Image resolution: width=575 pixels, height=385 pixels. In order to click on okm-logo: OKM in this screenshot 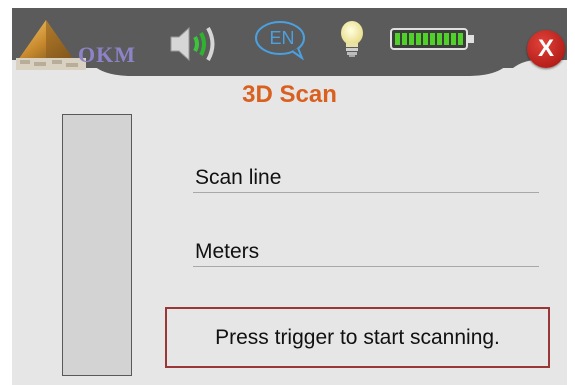, I will do `click(76, 44)`.